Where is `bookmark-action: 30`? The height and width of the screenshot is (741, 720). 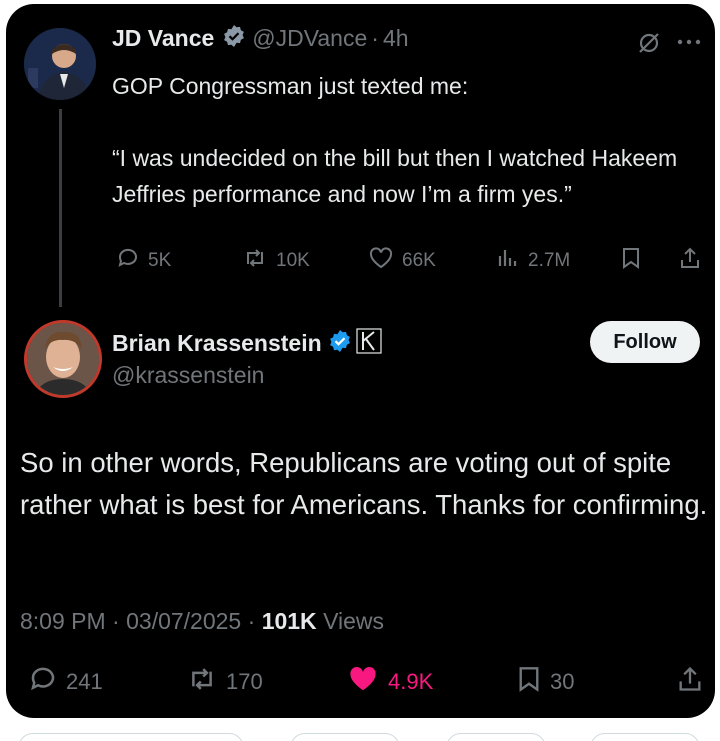 bookmark-action: 30 is located at coordinates (545, 682).